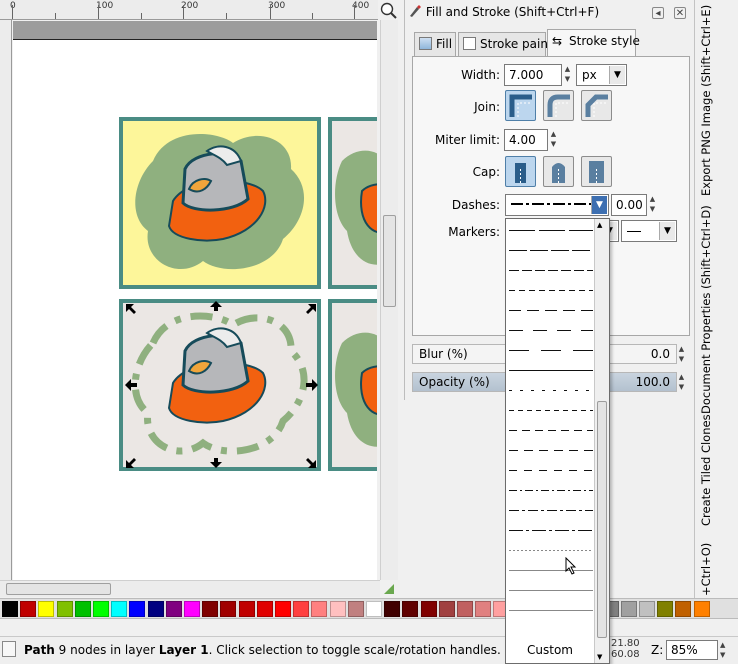 The image size is (738, 664). What do you see at coordinates (551, 450) in the screenshot?
I see `dash-option-dash-short` at bounding box center [551, 450].